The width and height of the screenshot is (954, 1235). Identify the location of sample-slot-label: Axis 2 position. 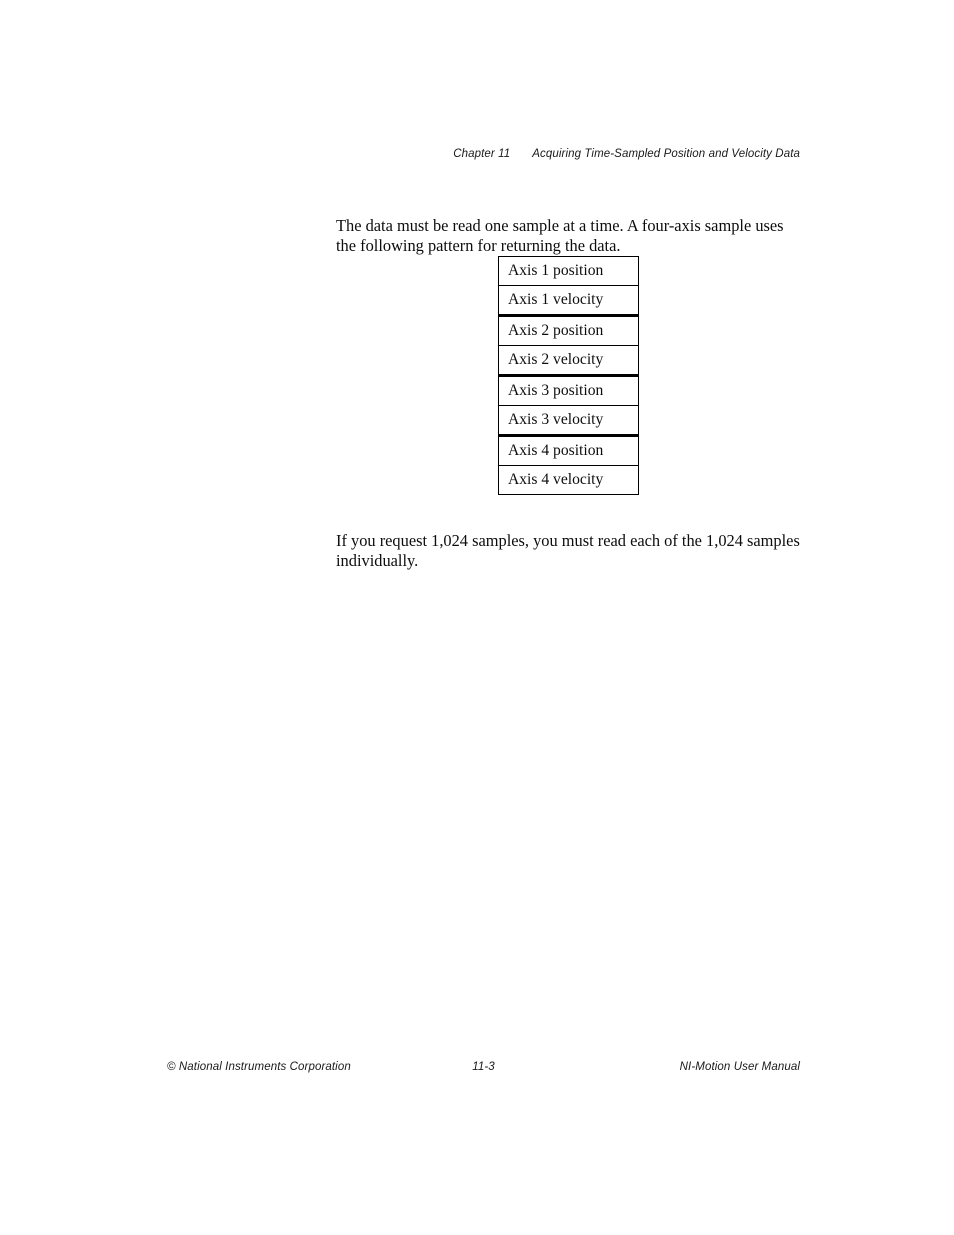
(568, 330).